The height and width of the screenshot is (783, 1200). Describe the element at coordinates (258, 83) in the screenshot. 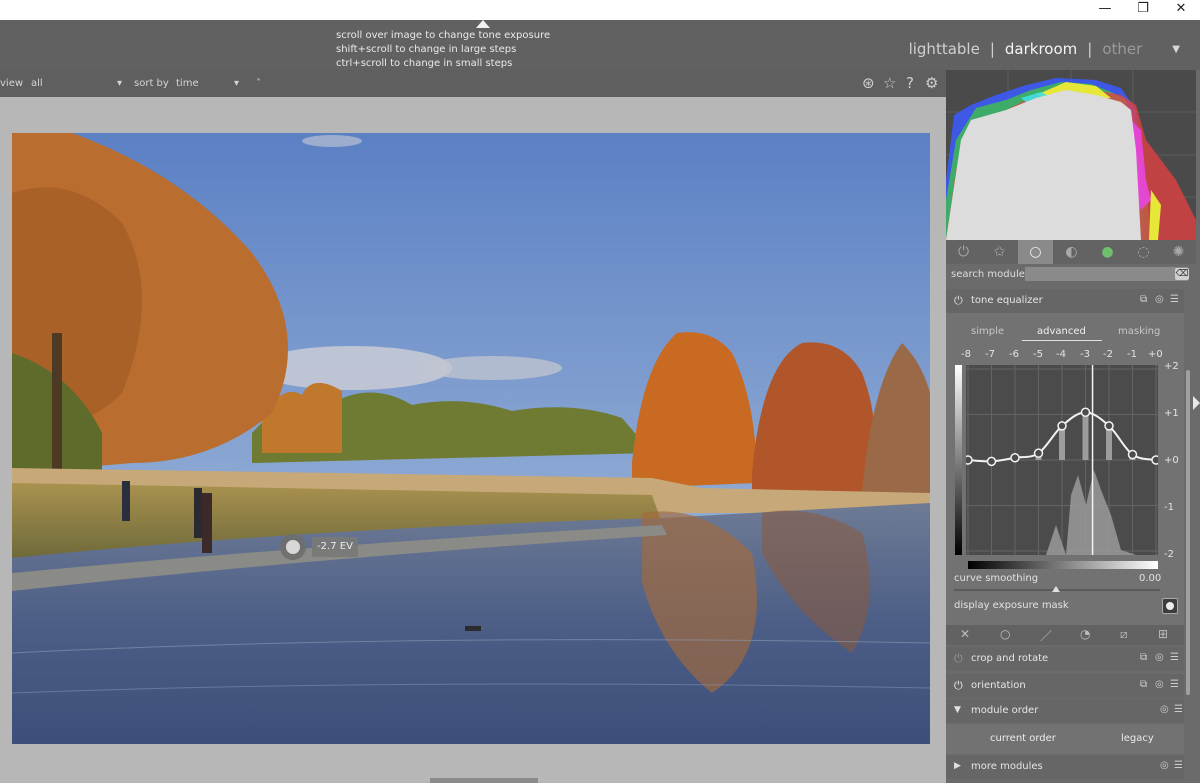

I see `sort-direction-icon: ˄` at that location.